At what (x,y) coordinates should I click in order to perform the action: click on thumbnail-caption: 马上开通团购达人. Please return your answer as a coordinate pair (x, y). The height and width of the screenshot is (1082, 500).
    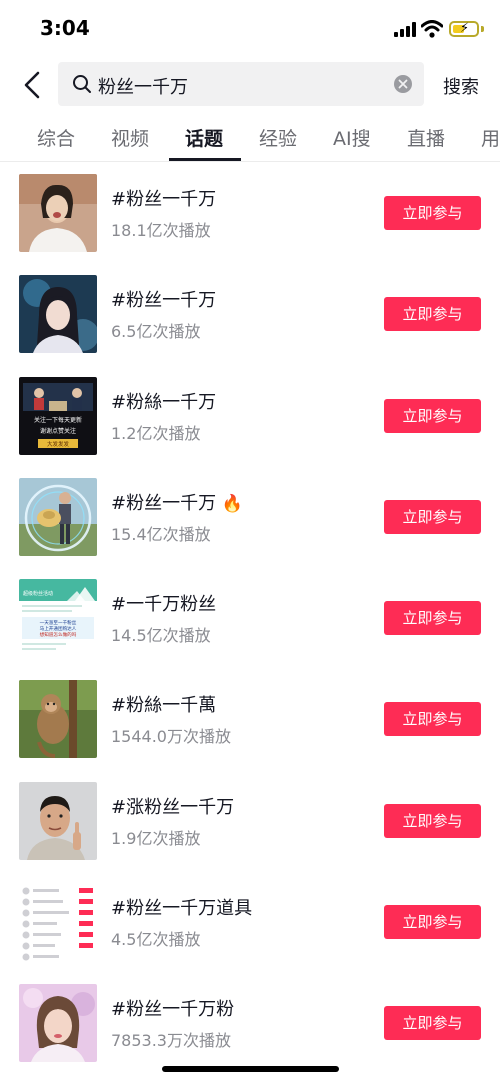
    Looking at the image, I should click on (58, 628).